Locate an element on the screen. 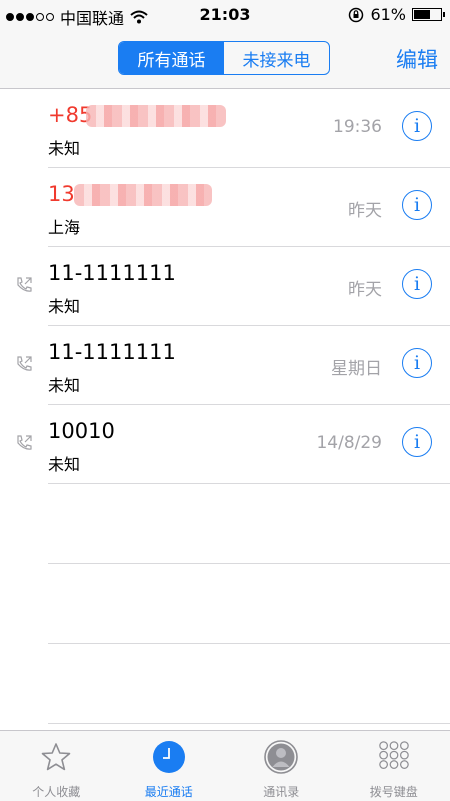 The width and height of the screenshot is (450, 801). tab-label: 通讯录 is located at coordinates (281, 791).